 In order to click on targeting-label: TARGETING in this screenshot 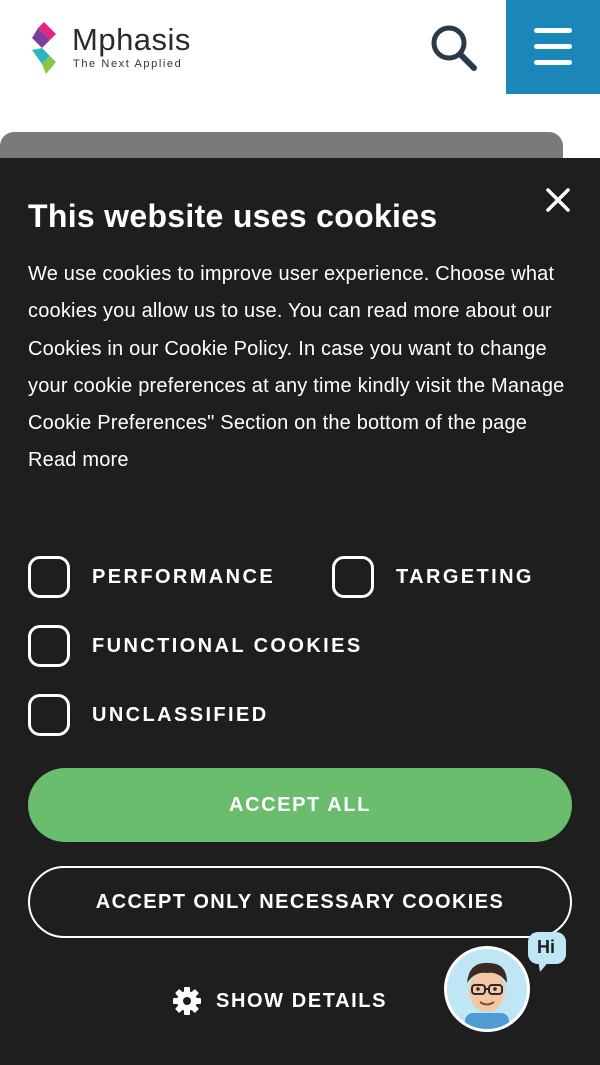, I will do `click(465, 576)`.